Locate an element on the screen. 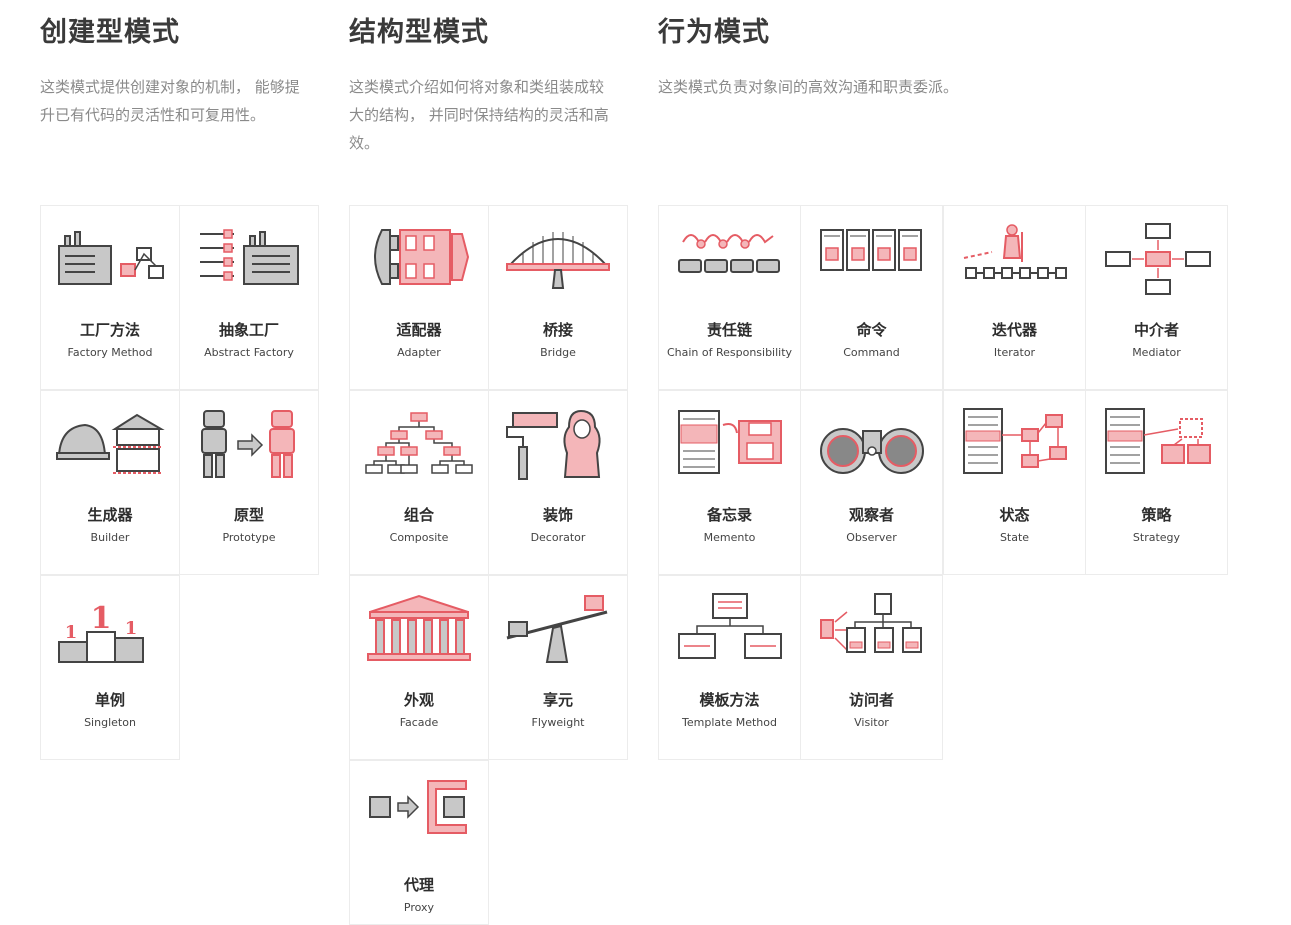 The height and width of the screenshot is (925, 1291). decorator-icon is located at coordinates (558, 452).